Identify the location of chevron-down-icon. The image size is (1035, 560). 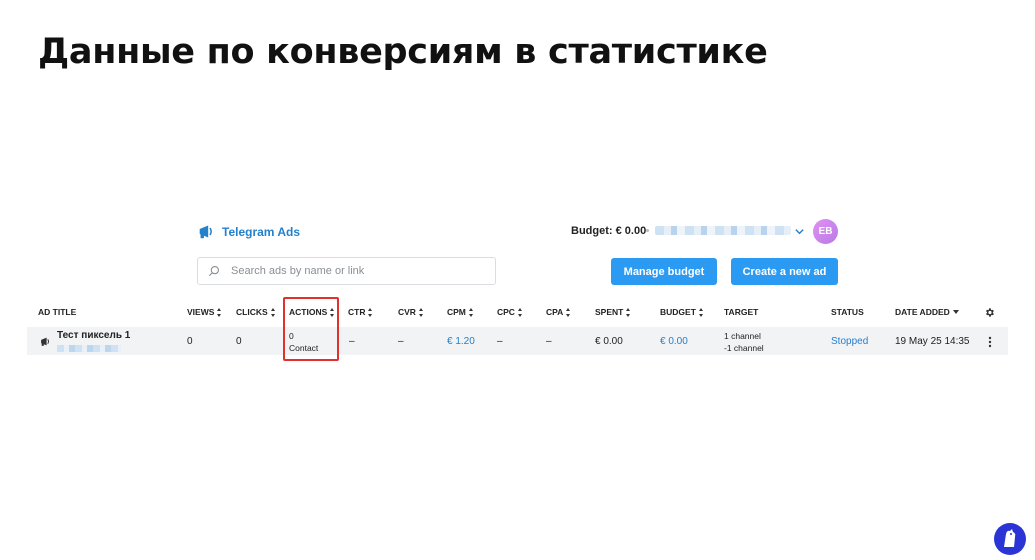
(799, 231).